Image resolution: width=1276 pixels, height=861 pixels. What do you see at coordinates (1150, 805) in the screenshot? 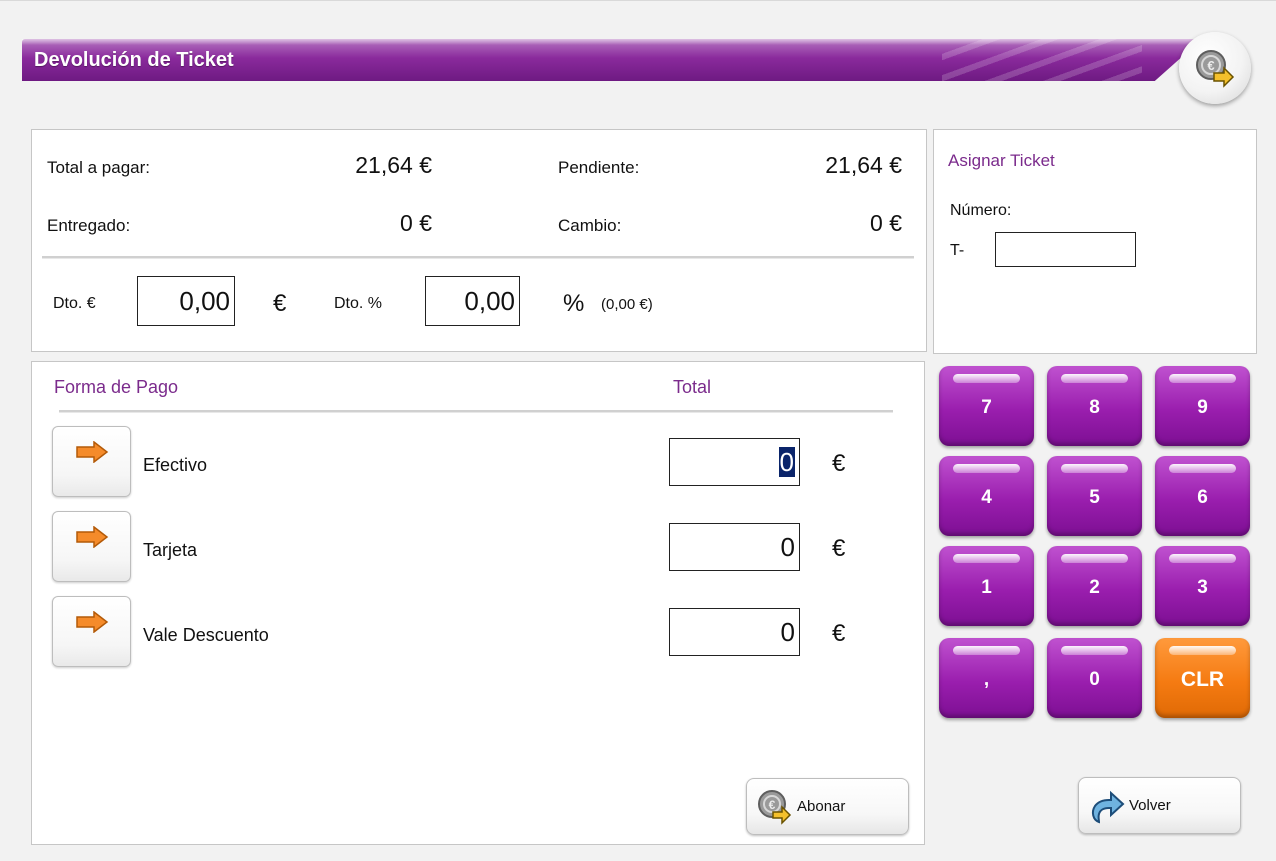
I see `volver-label: Volver` at bounding box center [1150, 805].